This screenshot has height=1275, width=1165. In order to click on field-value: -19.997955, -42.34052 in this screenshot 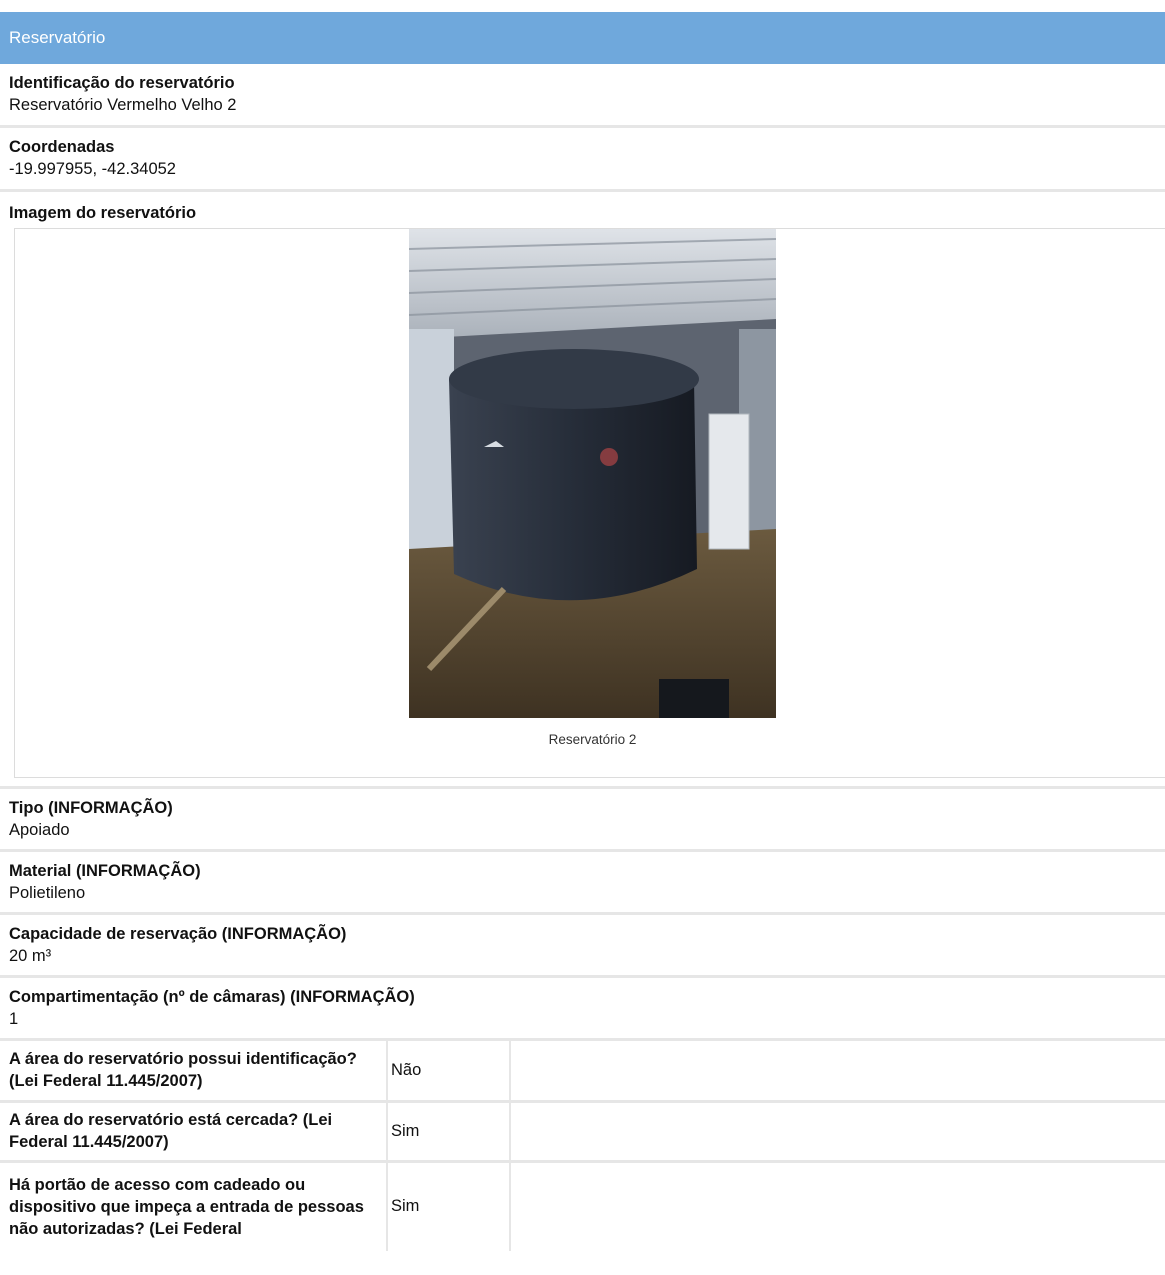, I will do `click(92, 169)`.